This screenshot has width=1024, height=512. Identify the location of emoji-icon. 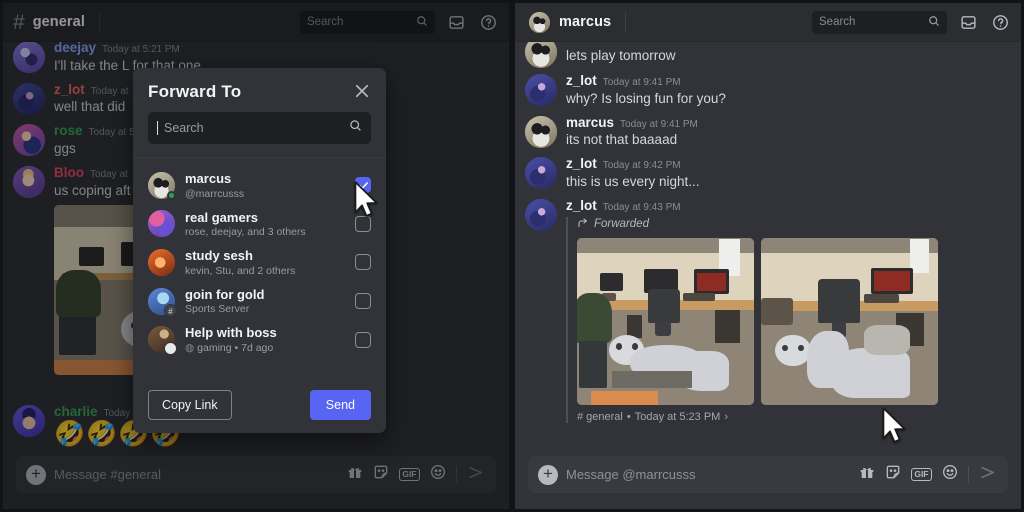
(950, 474).